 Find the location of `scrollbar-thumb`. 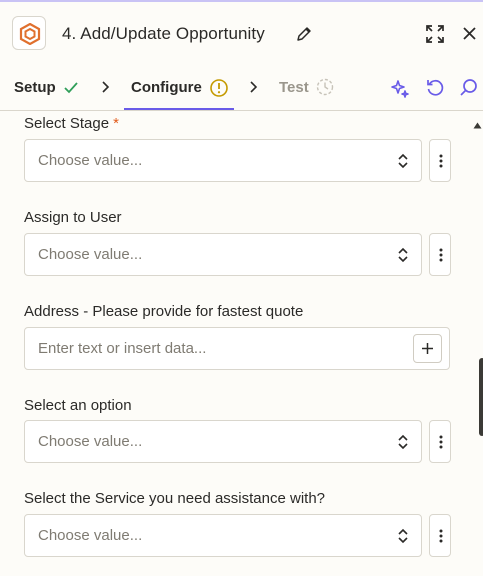

scrollbar-thumb is located at coordinates (481, 397).